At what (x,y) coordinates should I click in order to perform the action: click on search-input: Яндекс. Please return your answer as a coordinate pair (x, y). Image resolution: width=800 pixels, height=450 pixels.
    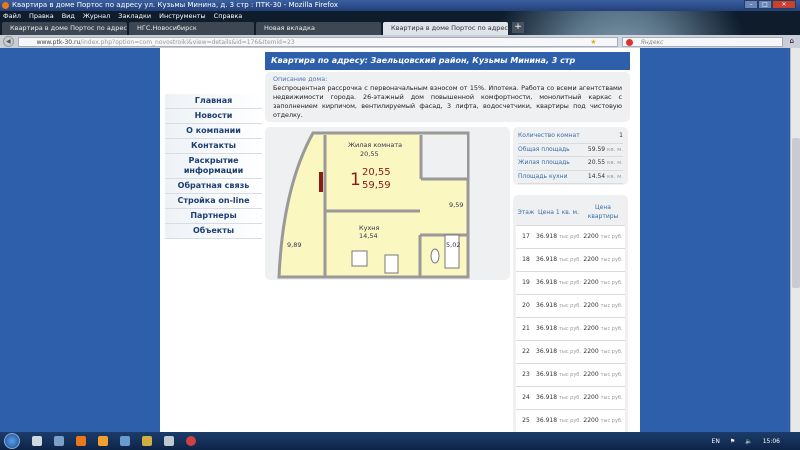
    Looking at the image, I should click on (702, 41).